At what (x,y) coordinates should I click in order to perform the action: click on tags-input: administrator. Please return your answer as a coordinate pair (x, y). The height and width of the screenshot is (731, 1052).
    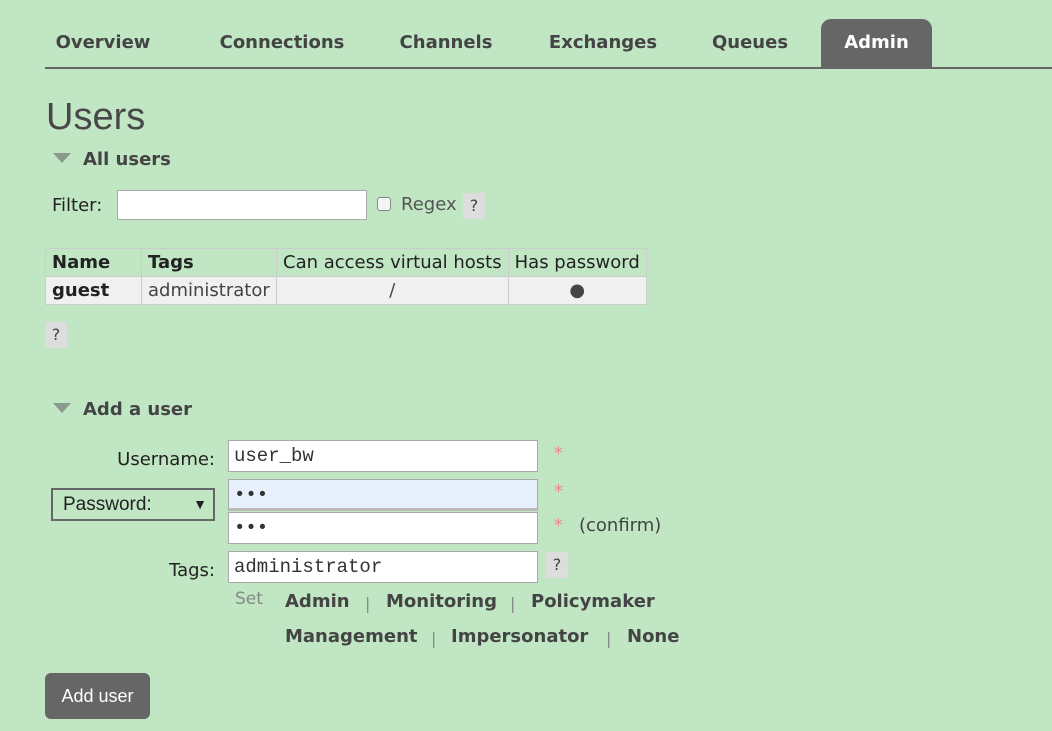
    Looking at the image, I should click on (383, 567).